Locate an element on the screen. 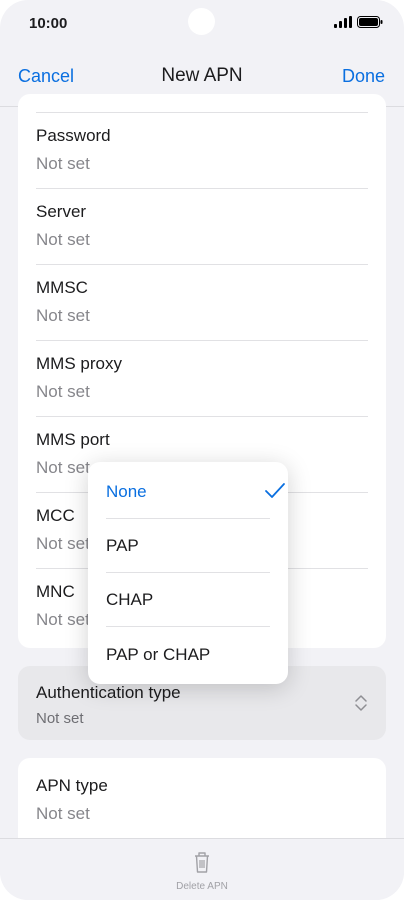 Image resolution: width=404 pixels, height=900 pixels. field-label: MMS port is located at coordinates (73, 439).